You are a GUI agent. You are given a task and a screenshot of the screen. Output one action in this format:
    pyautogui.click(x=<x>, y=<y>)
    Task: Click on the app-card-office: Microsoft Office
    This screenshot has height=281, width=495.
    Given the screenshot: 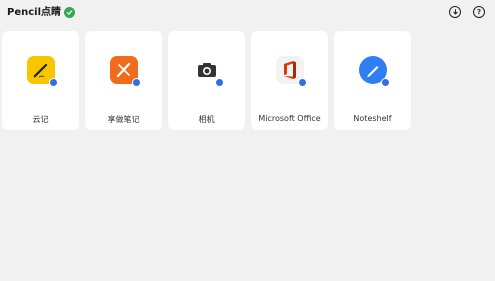 What is the action you would take?
    pyautogui.click(x=289, y=80)
    